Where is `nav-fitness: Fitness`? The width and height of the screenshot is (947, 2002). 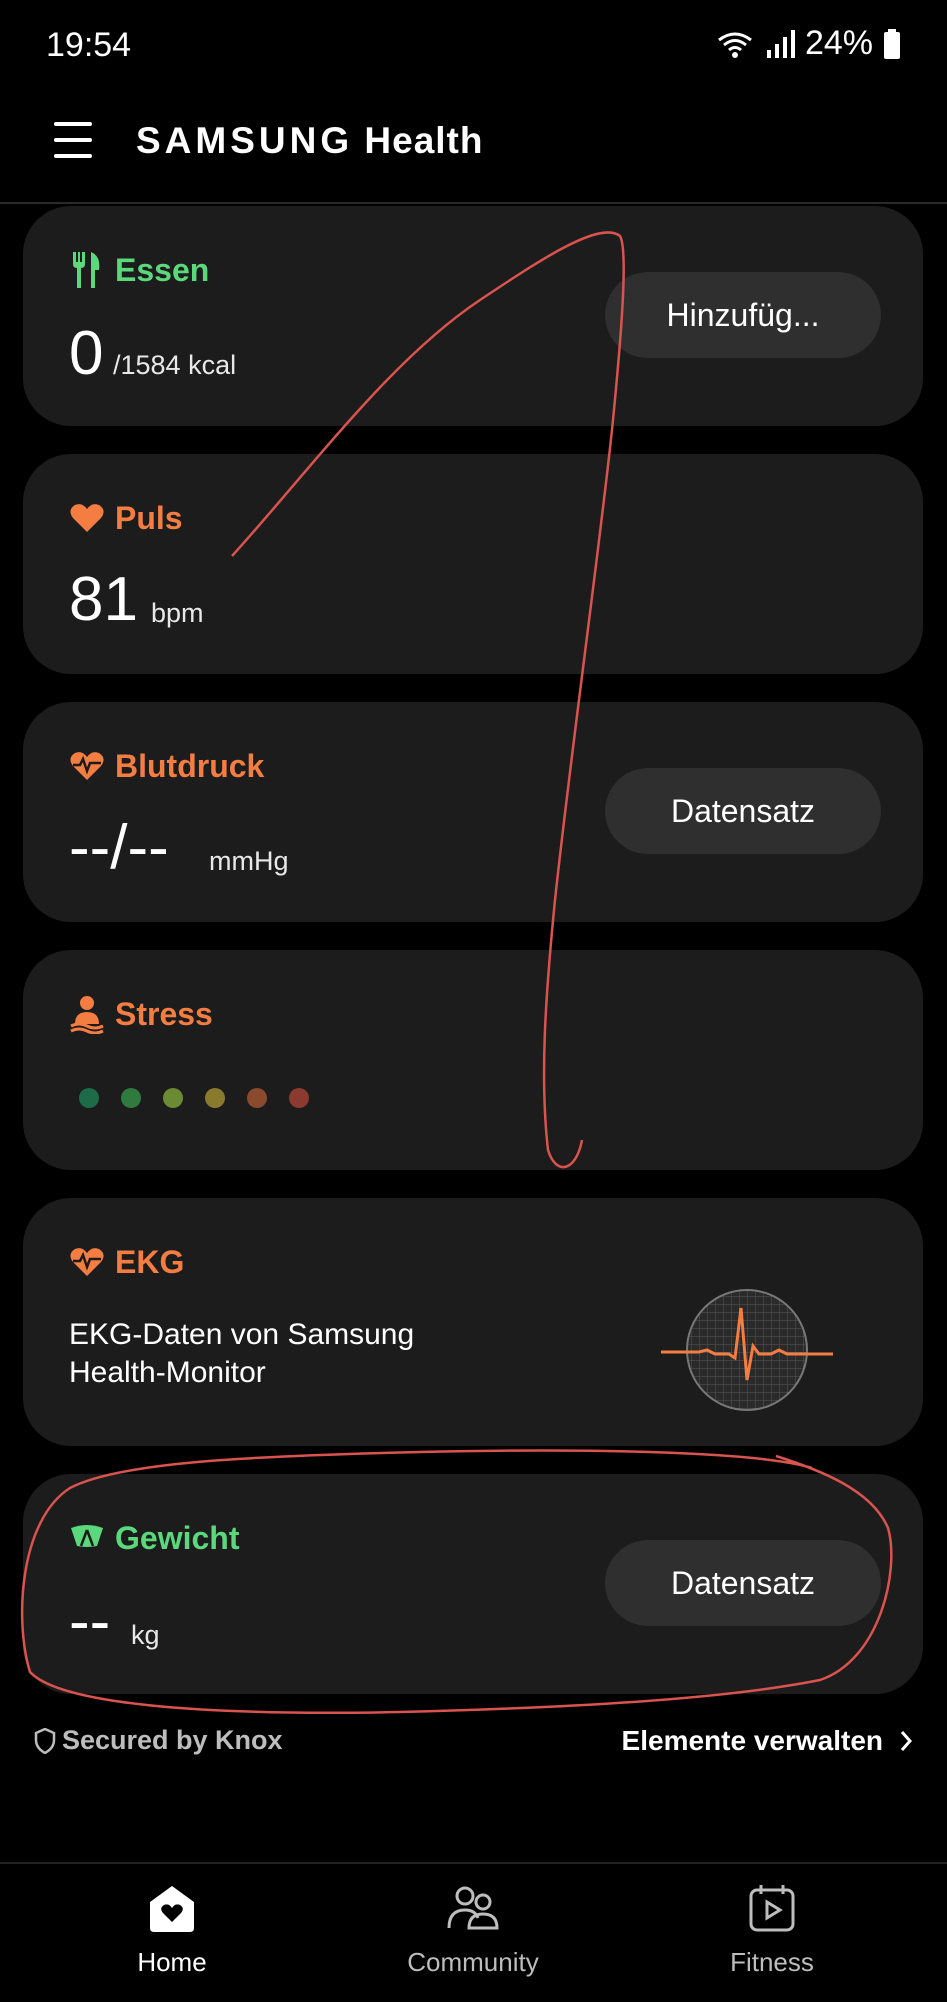
nav-fitness: Fitness is located at coordinates (772, 1930).